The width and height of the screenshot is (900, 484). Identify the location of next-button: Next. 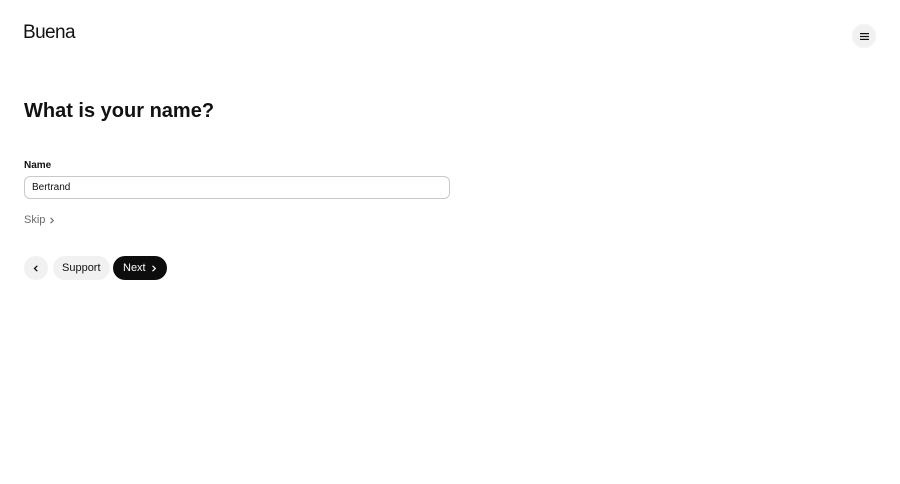
(140, 268).